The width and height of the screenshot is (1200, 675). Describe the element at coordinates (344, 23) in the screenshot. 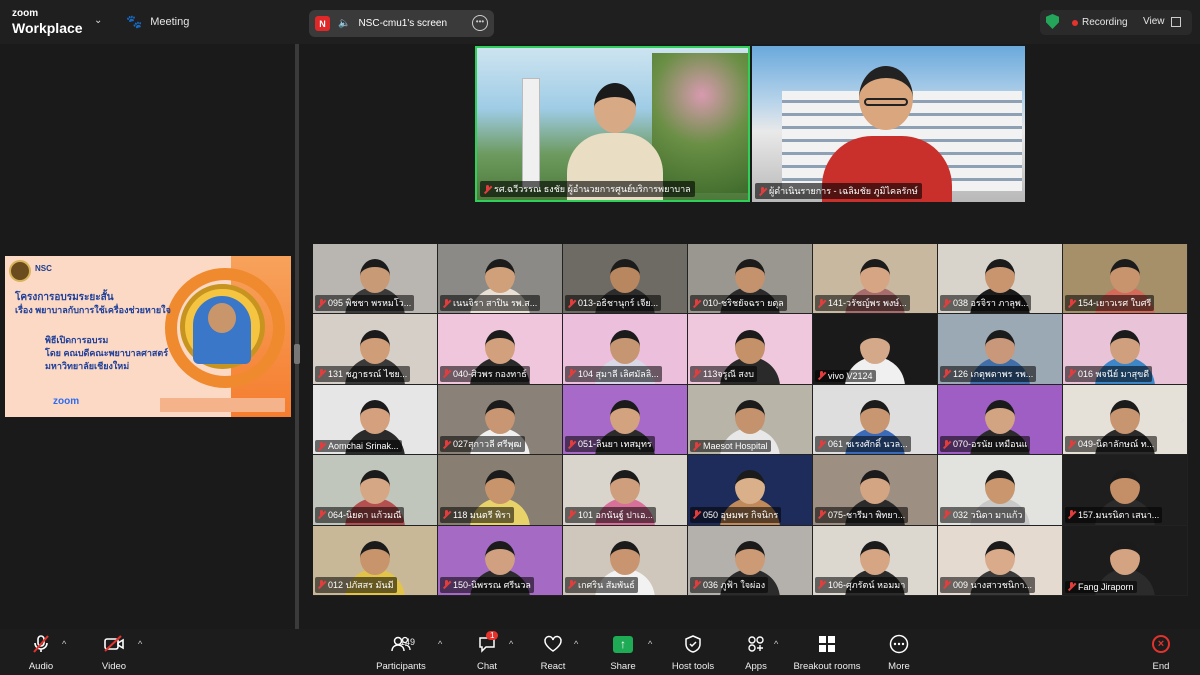

I see `speaker-icon: 🔈` at that location.